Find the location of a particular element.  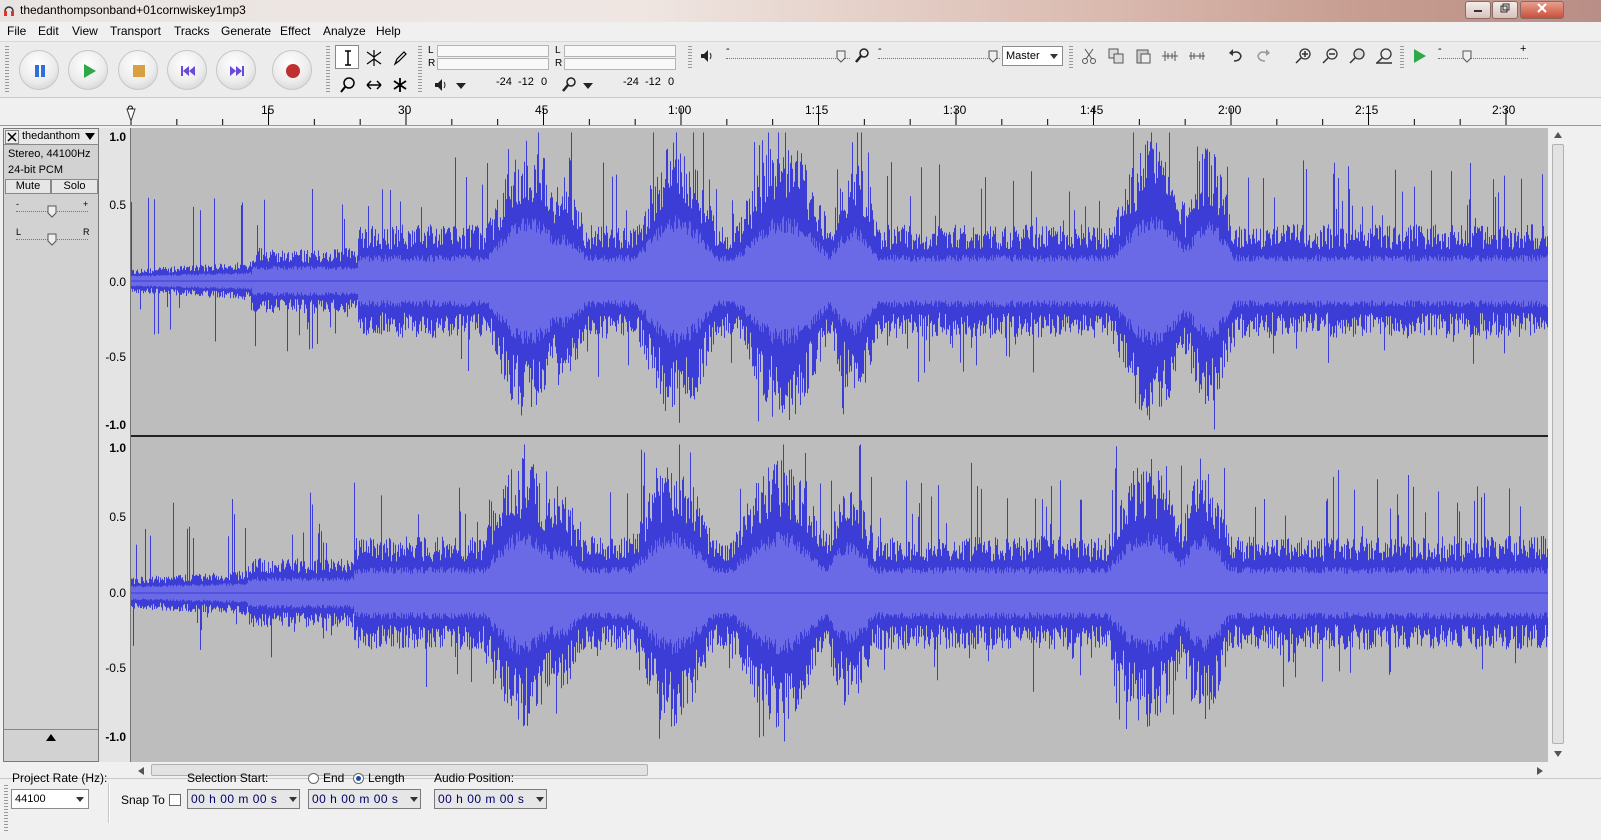

output-volume-slider is located at coordinates (788, 58).